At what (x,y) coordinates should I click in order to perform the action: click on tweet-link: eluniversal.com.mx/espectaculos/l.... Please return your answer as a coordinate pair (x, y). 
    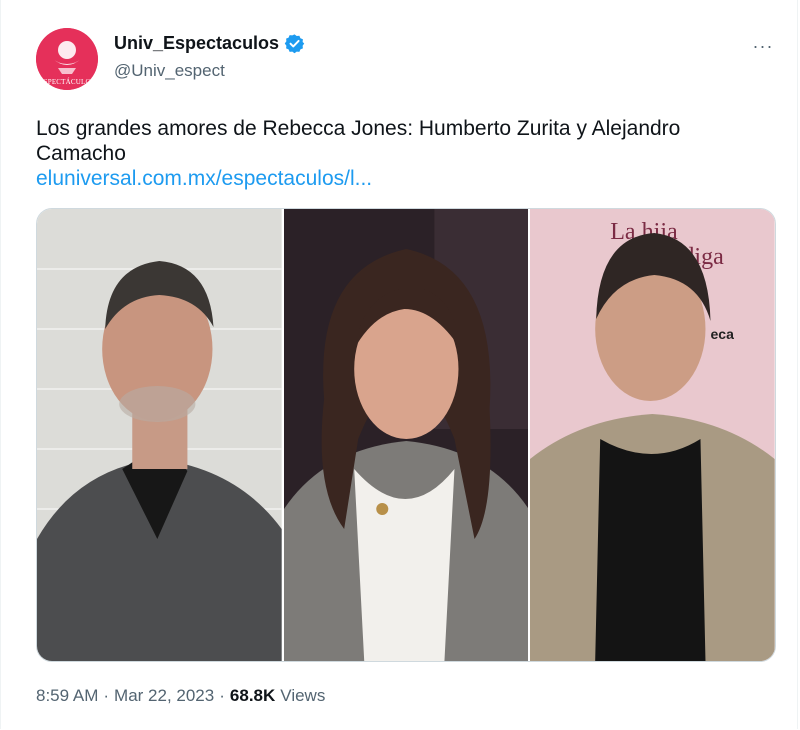
    Looking at the image, I should click on (204, 178).